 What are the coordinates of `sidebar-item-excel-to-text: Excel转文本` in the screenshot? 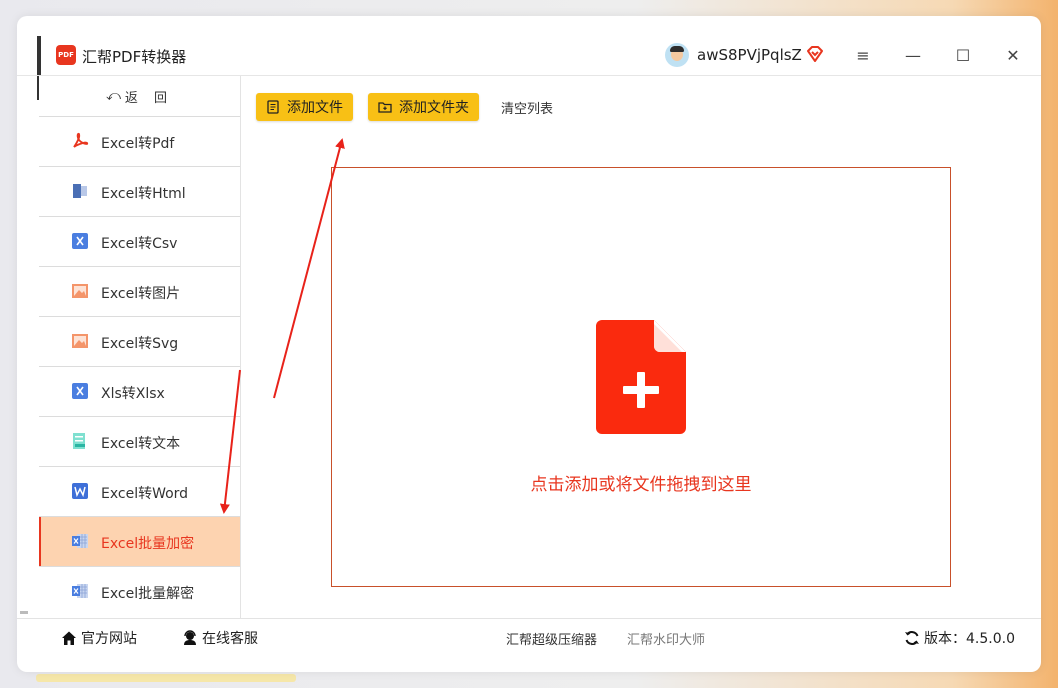 It's located at (139, 441).